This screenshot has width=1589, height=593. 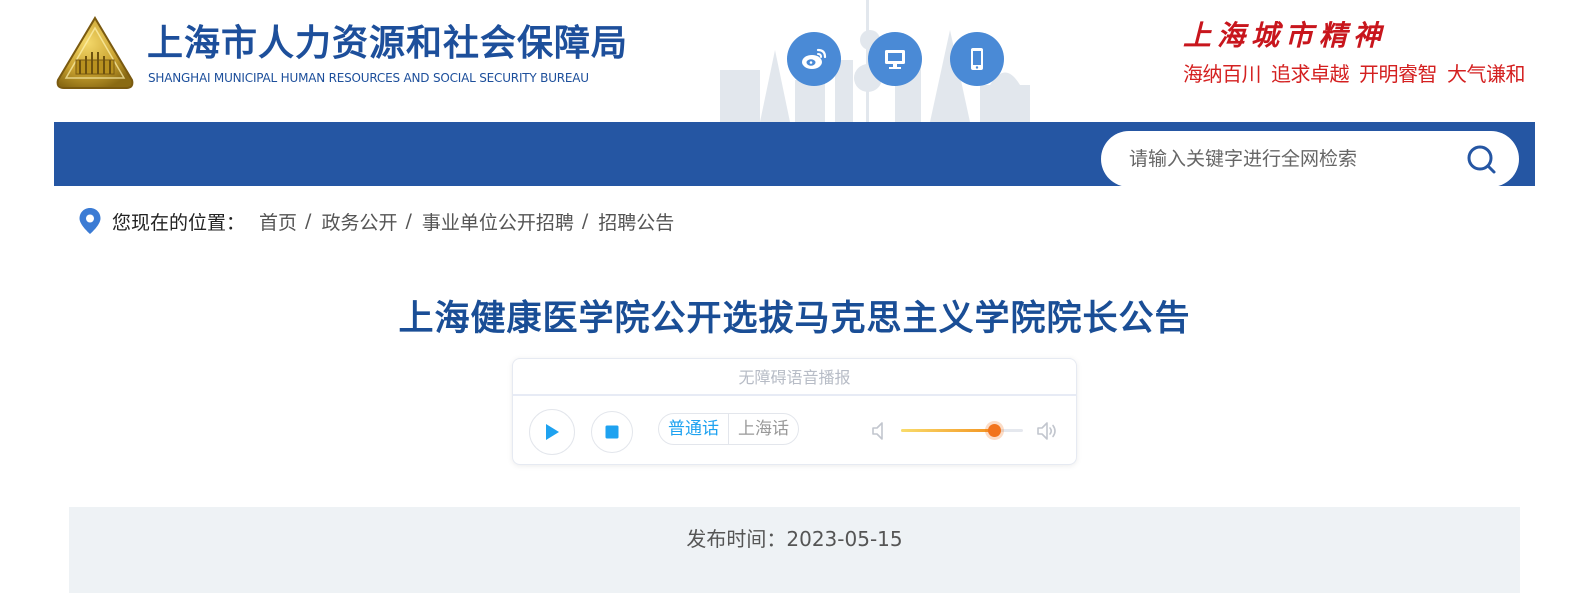 I want to click on desktop-icon, so click(x=895, y=59).